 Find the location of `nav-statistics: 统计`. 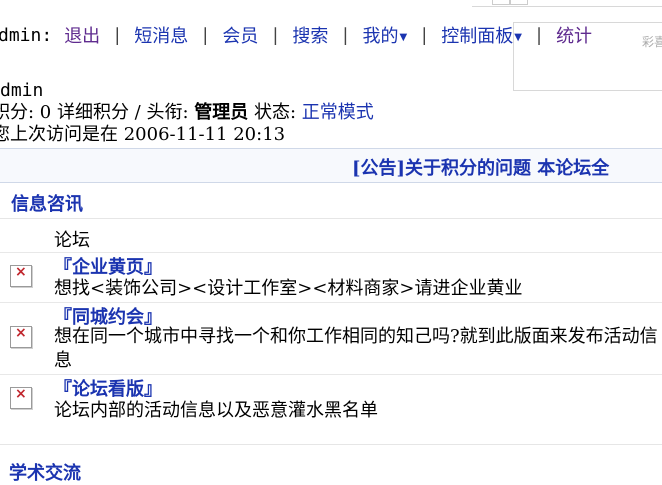

nav-statistics: 统计 is located at coordinates (574, 35).